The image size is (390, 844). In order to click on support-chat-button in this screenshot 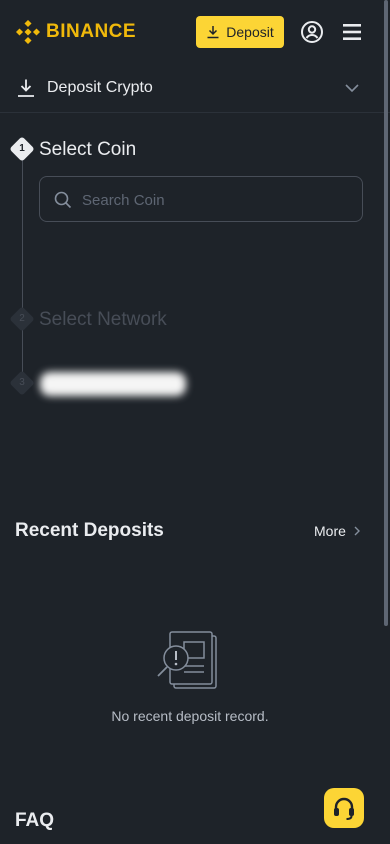, I will do `click(344, 808)`.